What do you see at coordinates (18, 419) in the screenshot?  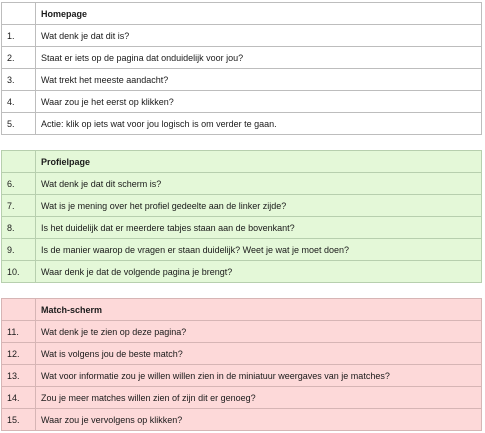 I see `question-number: 15.` at bounding box center [18, 419].